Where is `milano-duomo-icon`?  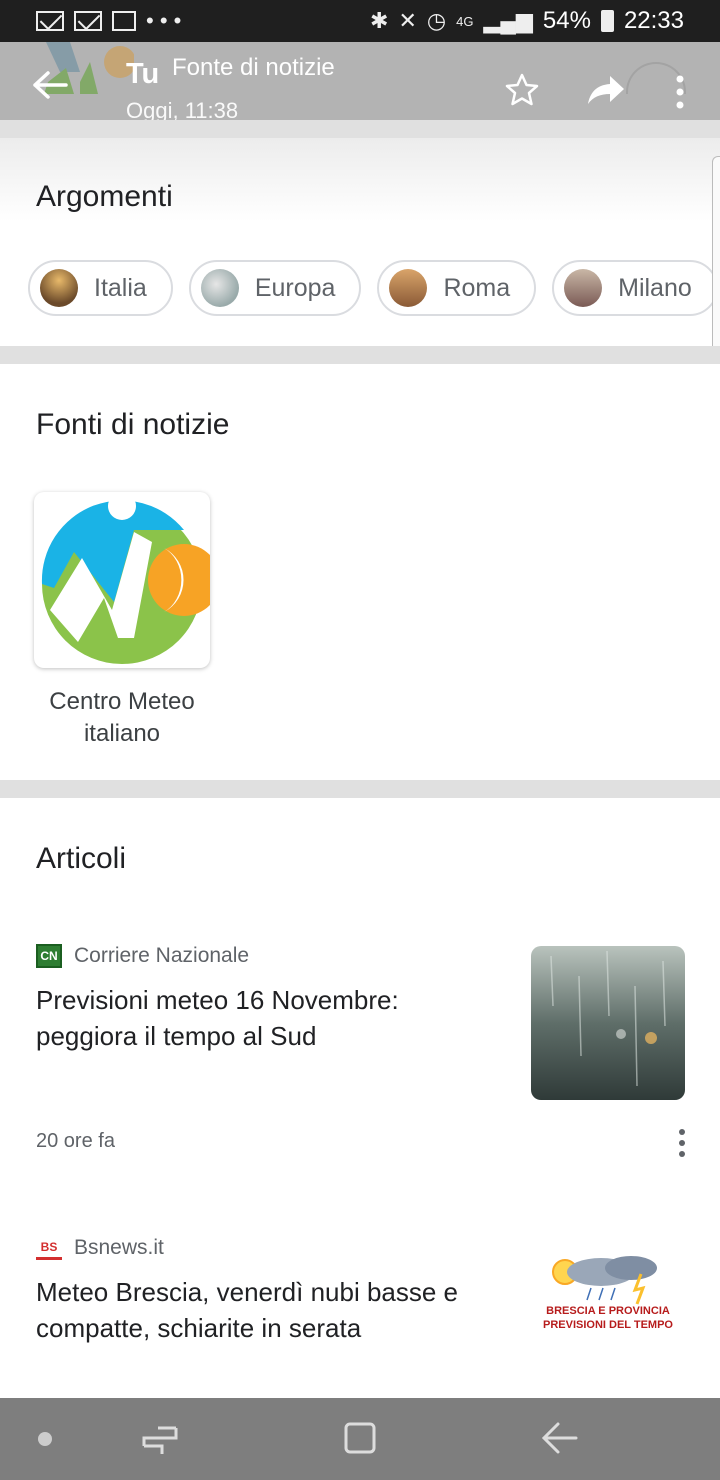
milano-duomo-icon is located at coordinates (583, 288).